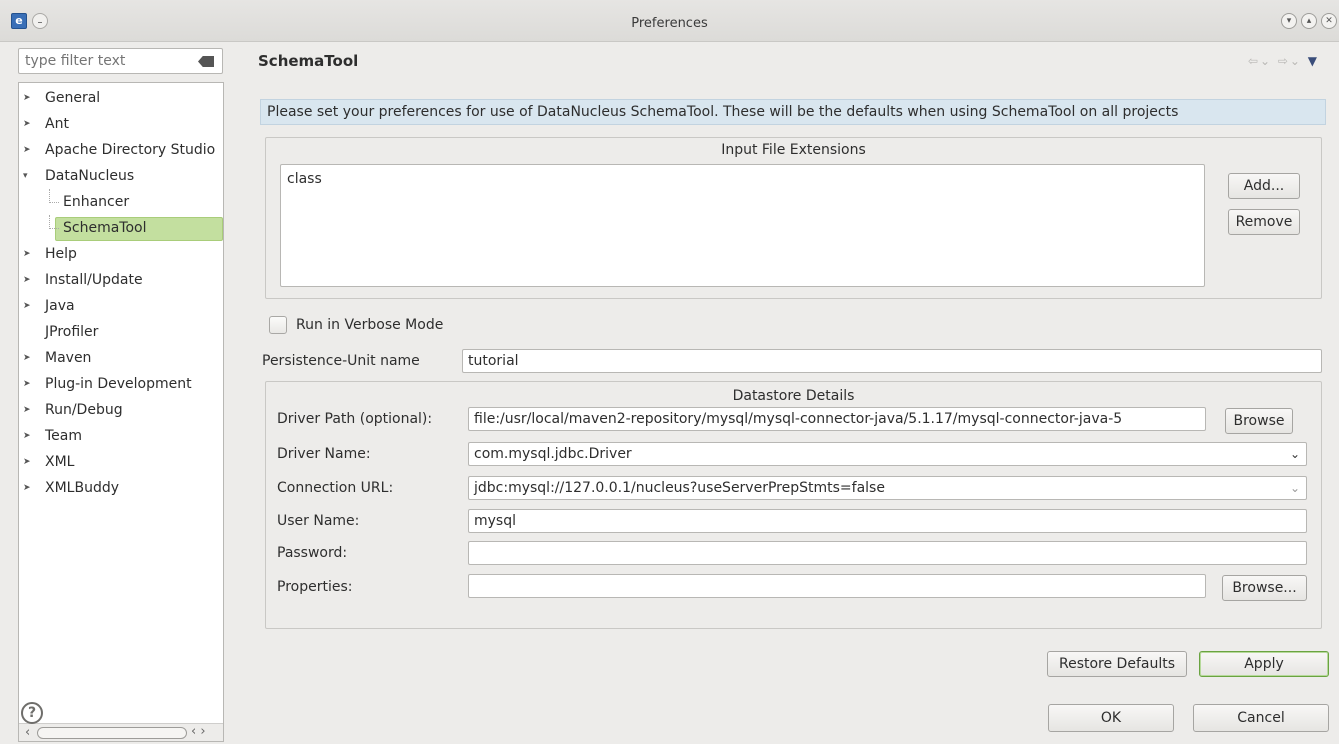  What do you see at coordinates (121, 280) in the screenshot?
I see `tree-item-install-update: ➤ Install/Update` at bounding box center [121, 280].